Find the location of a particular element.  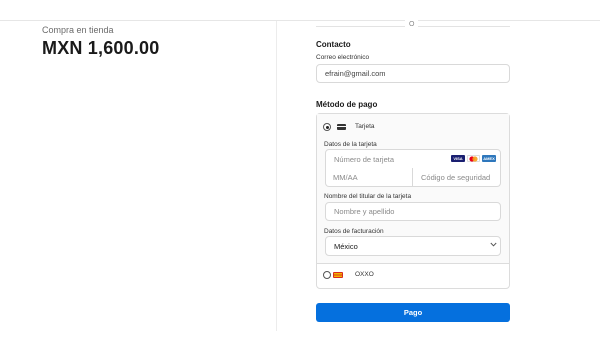

mastercard-circles-icon is located at coordinates (473, 158).